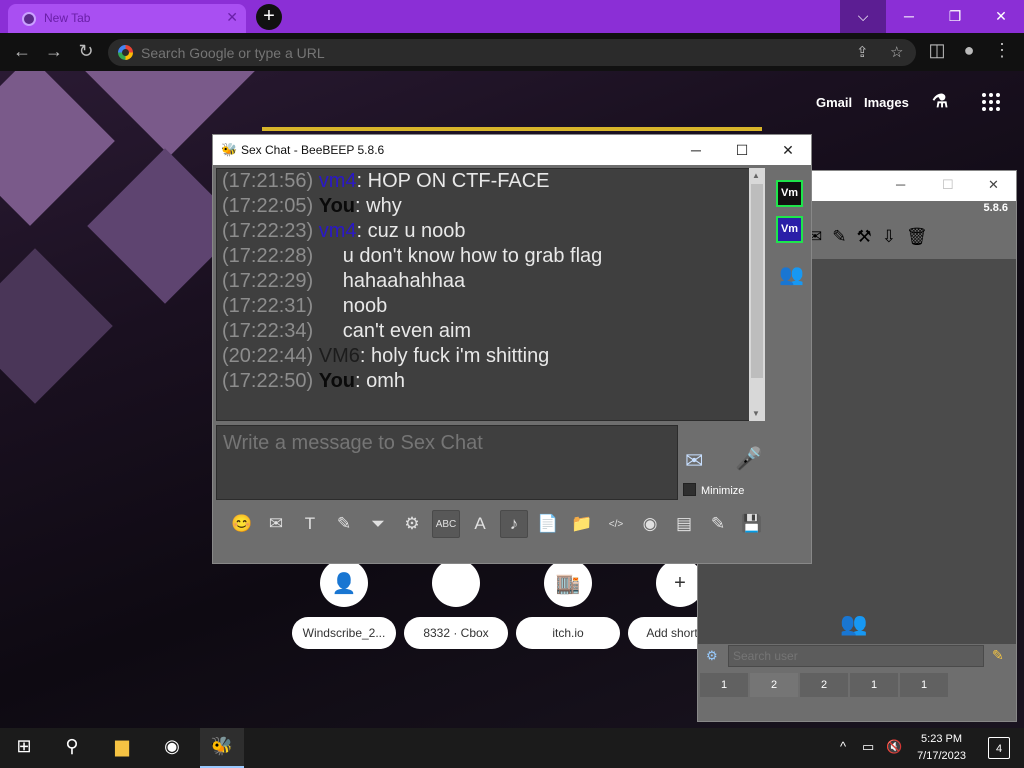  Describe the element at coordinates (269, 17) in the screenshot. I see `new-tab-button: +` at that location.